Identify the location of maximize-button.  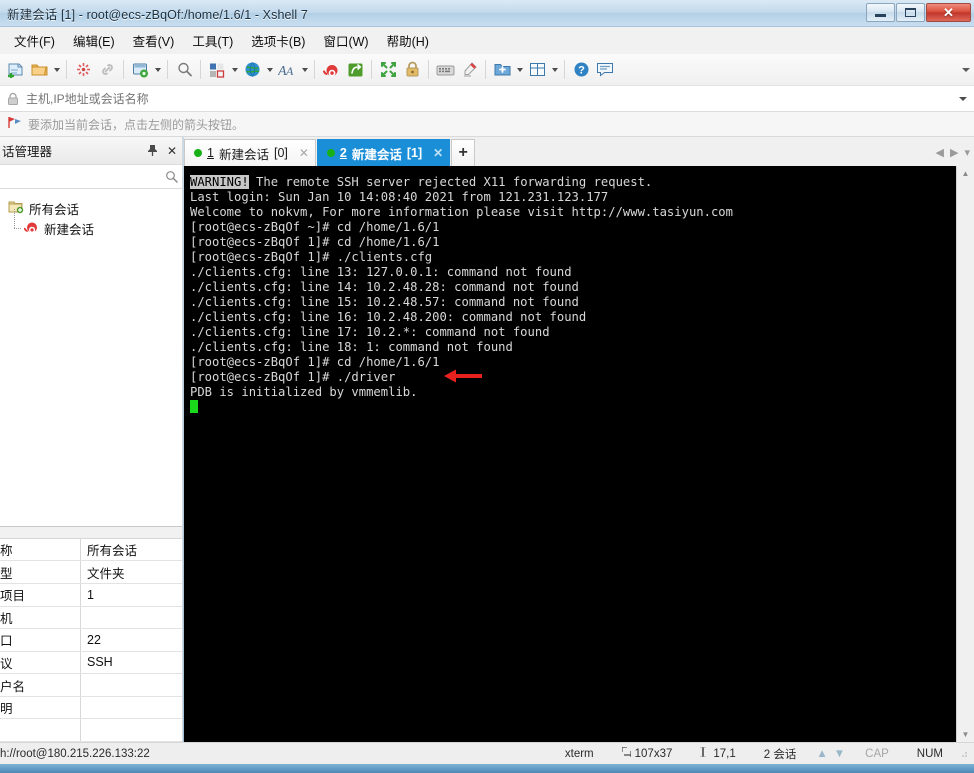
(910, 12).